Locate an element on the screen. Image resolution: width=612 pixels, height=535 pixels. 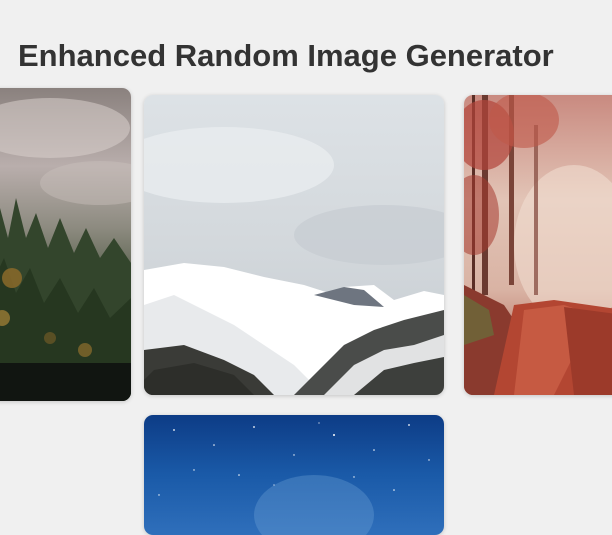
night-sky-photo is located at coordinates (294, 475).